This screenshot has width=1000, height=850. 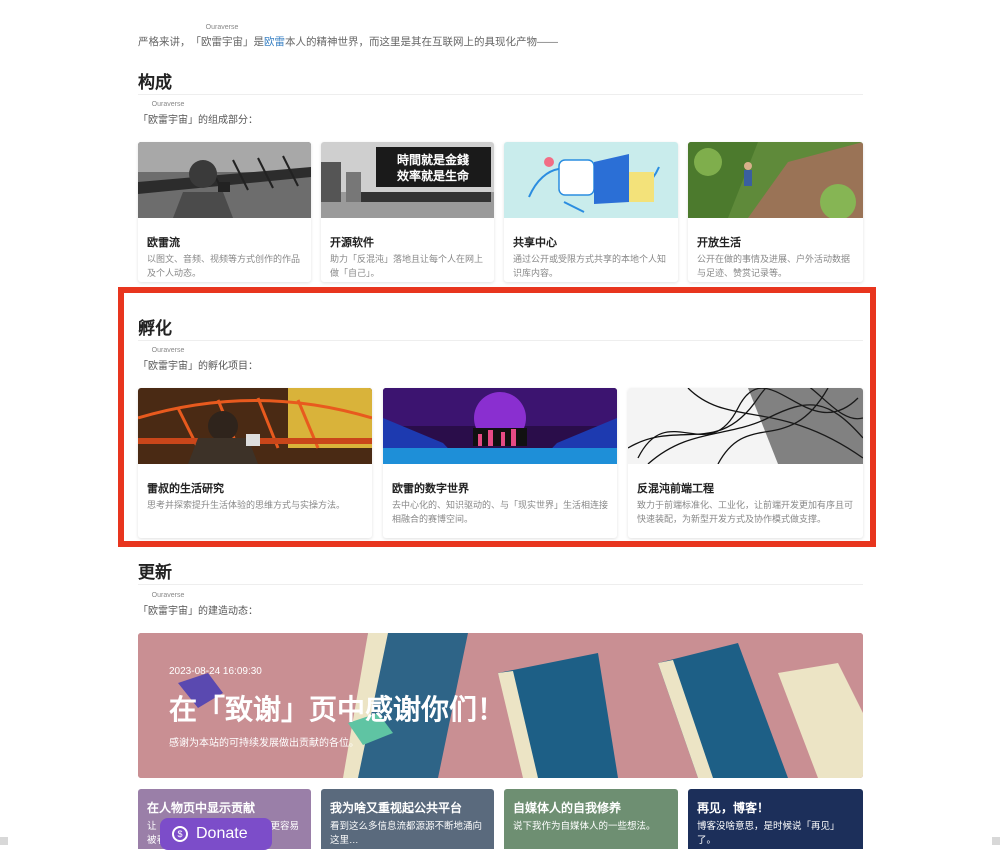 What do you see at coordinates (228, 120) in the screenshot?
I see `sub-text: 的组成部分：` at bounding box center [228, 120].